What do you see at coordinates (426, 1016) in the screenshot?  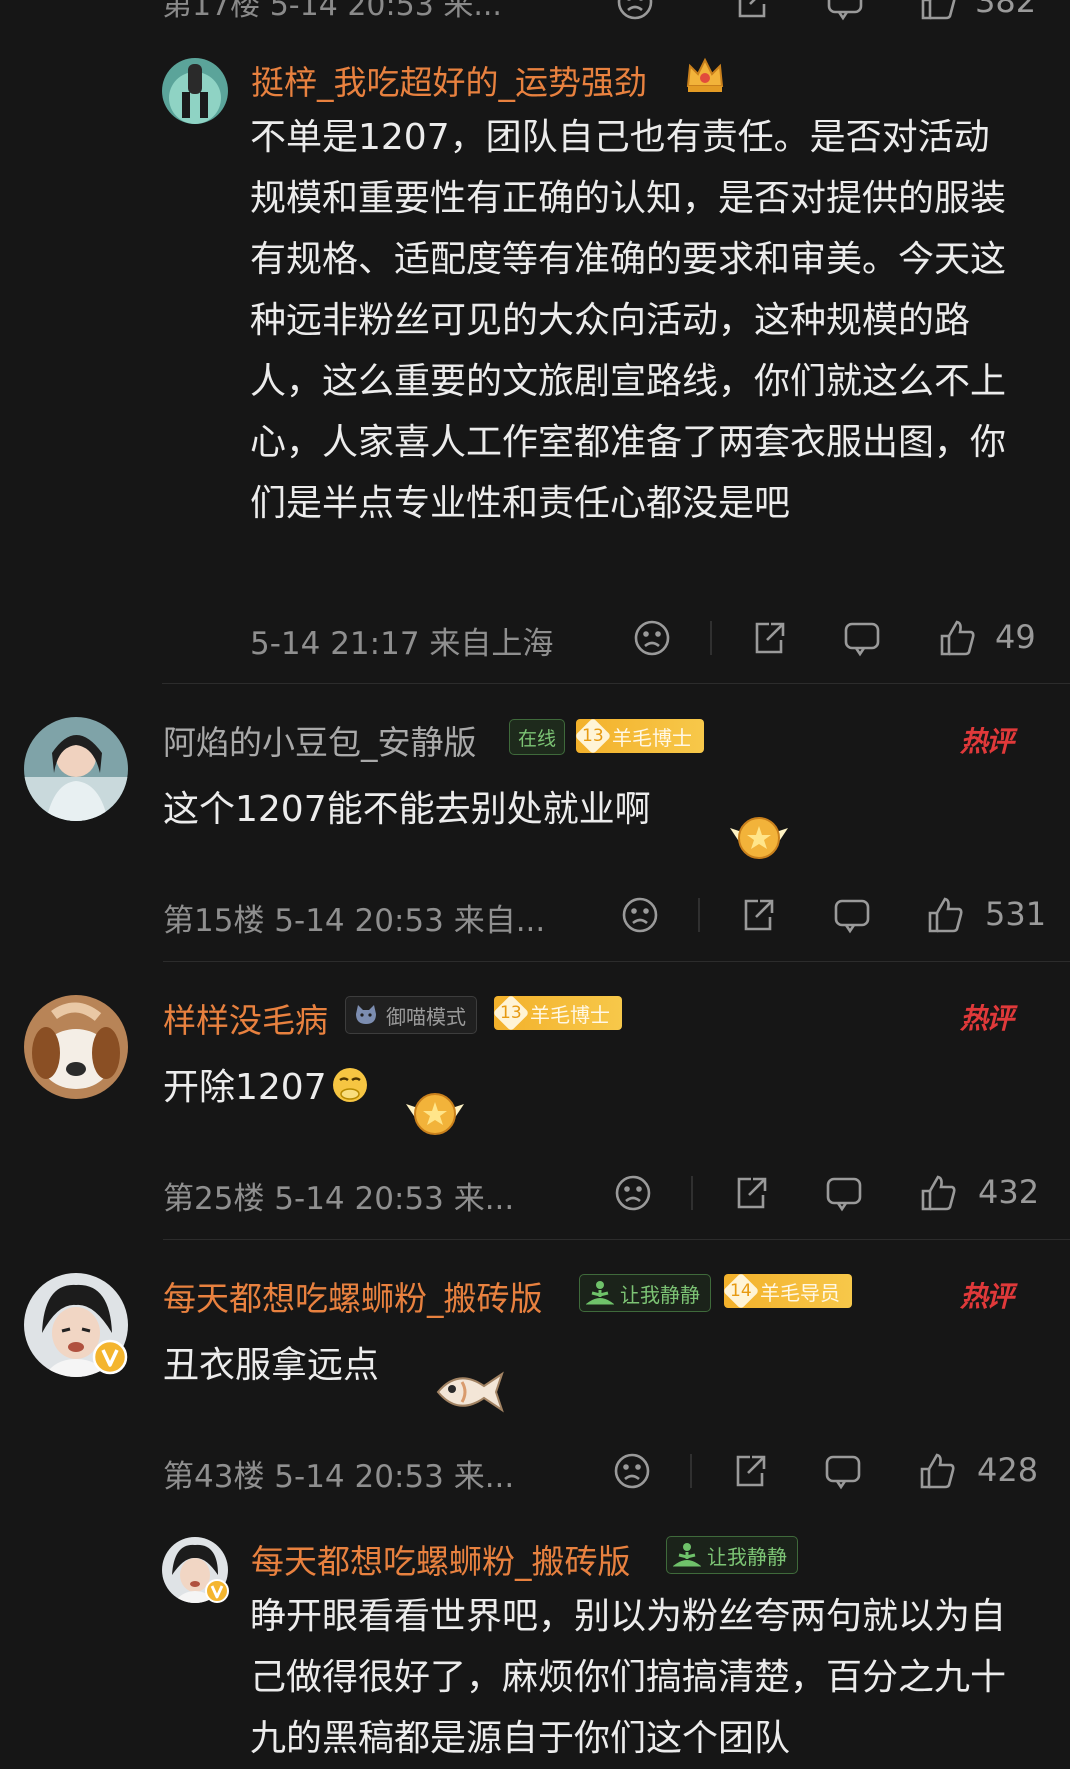 I see `mode-badge-text: 御喵模式` at bounding box center [426, 1016].